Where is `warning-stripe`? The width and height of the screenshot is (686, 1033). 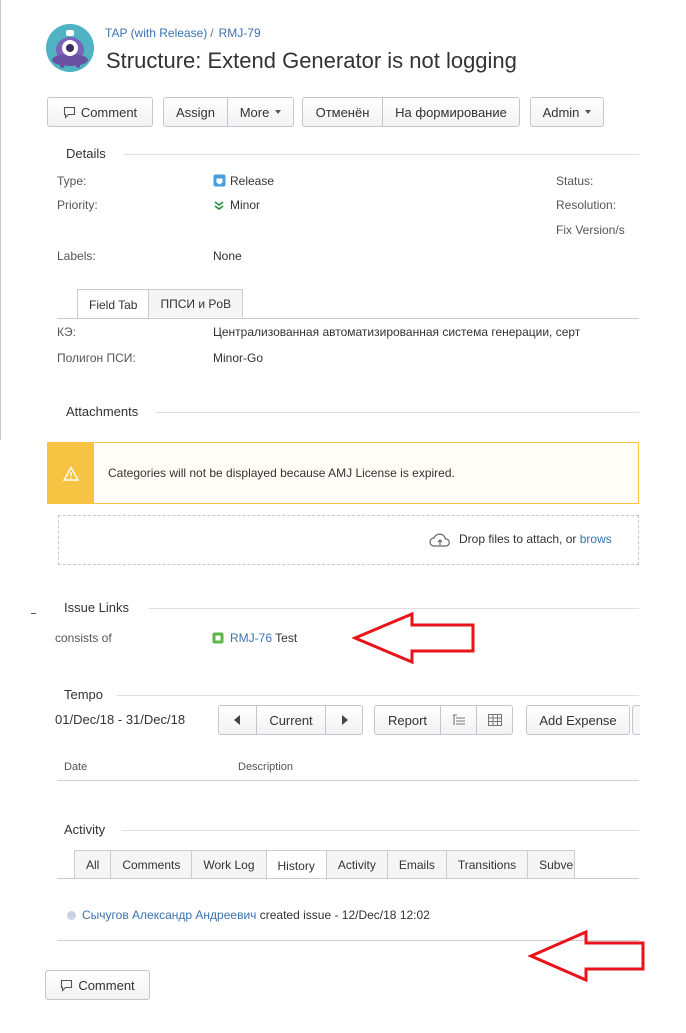
warning-stripe is located at coordinates (70, 473).